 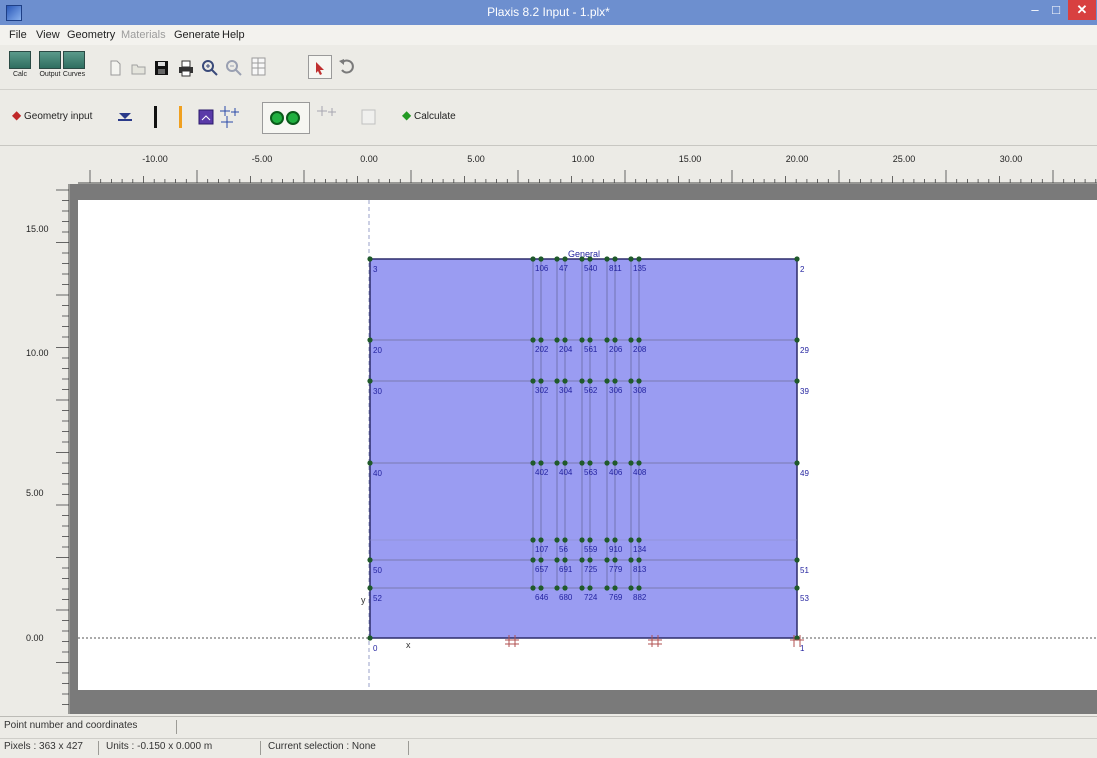 I want to click on phreatic-level-button, so click(x=125, y=117).